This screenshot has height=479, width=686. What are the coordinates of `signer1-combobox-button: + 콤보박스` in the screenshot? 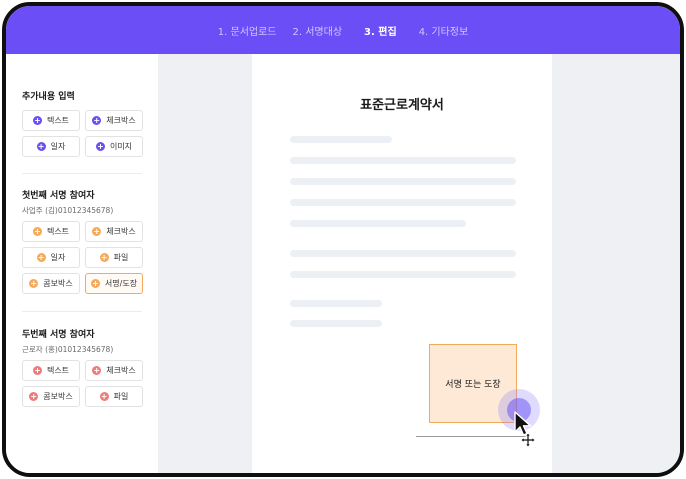 It's located at (51, 283).